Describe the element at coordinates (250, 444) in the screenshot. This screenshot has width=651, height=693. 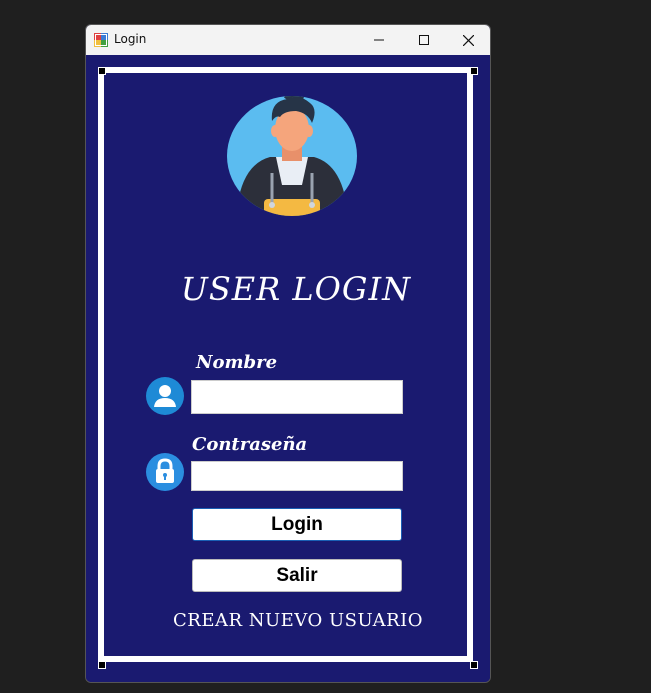
I see `password-label: Contraseña` at that location.